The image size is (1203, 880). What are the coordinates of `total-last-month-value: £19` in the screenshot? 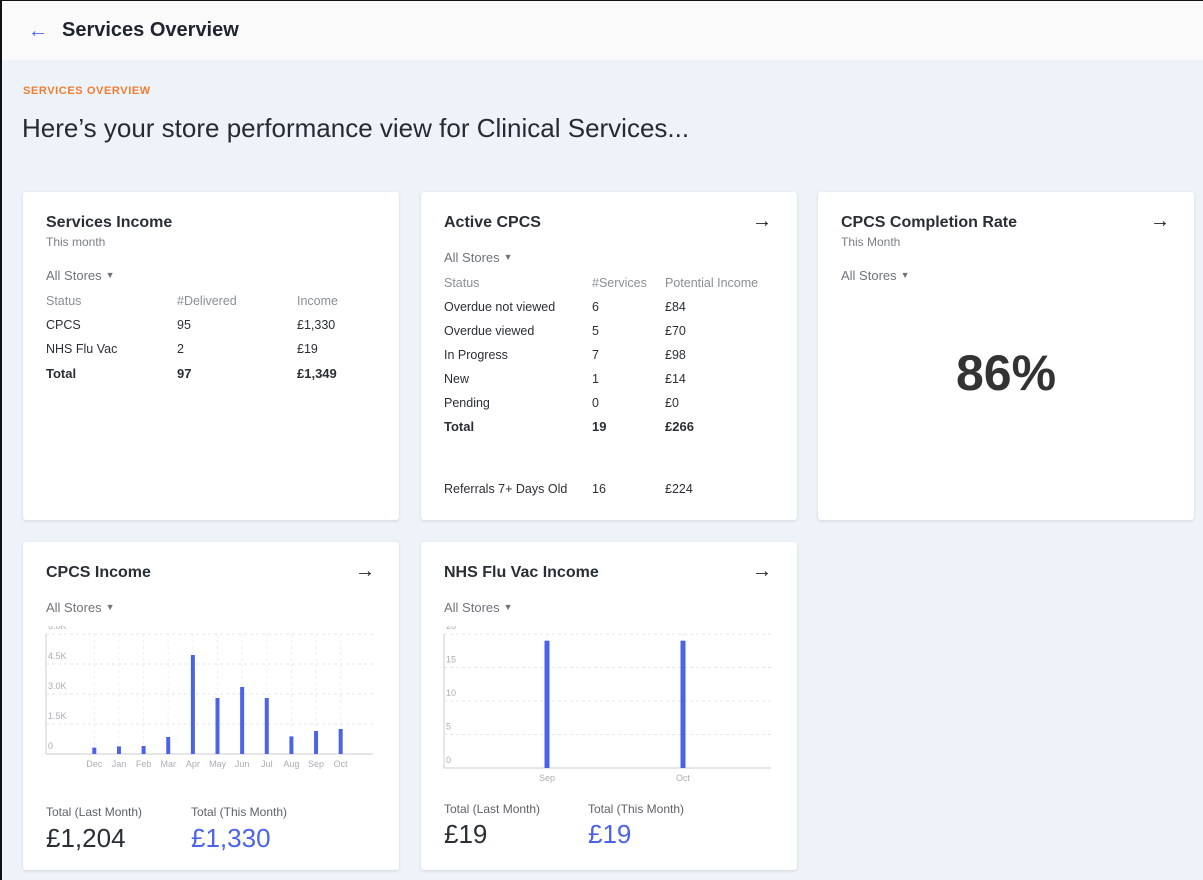 It's located at (466, 834).